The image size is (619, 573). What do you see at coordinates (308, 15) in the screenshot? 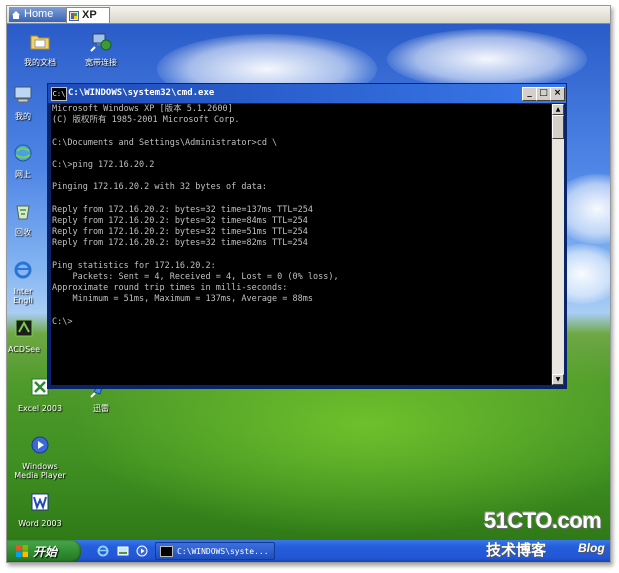
I see `vm-tab-bar: Home XP` at bounding box center [308, 15].